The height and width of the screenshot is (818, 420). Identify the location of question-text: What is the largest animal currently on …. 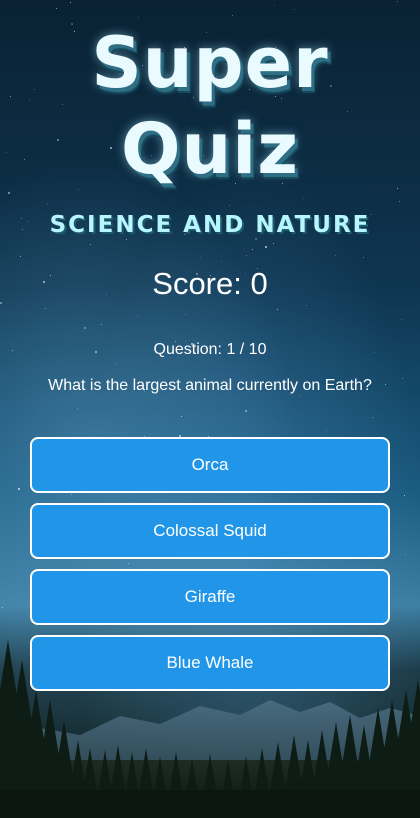
(210, 385).